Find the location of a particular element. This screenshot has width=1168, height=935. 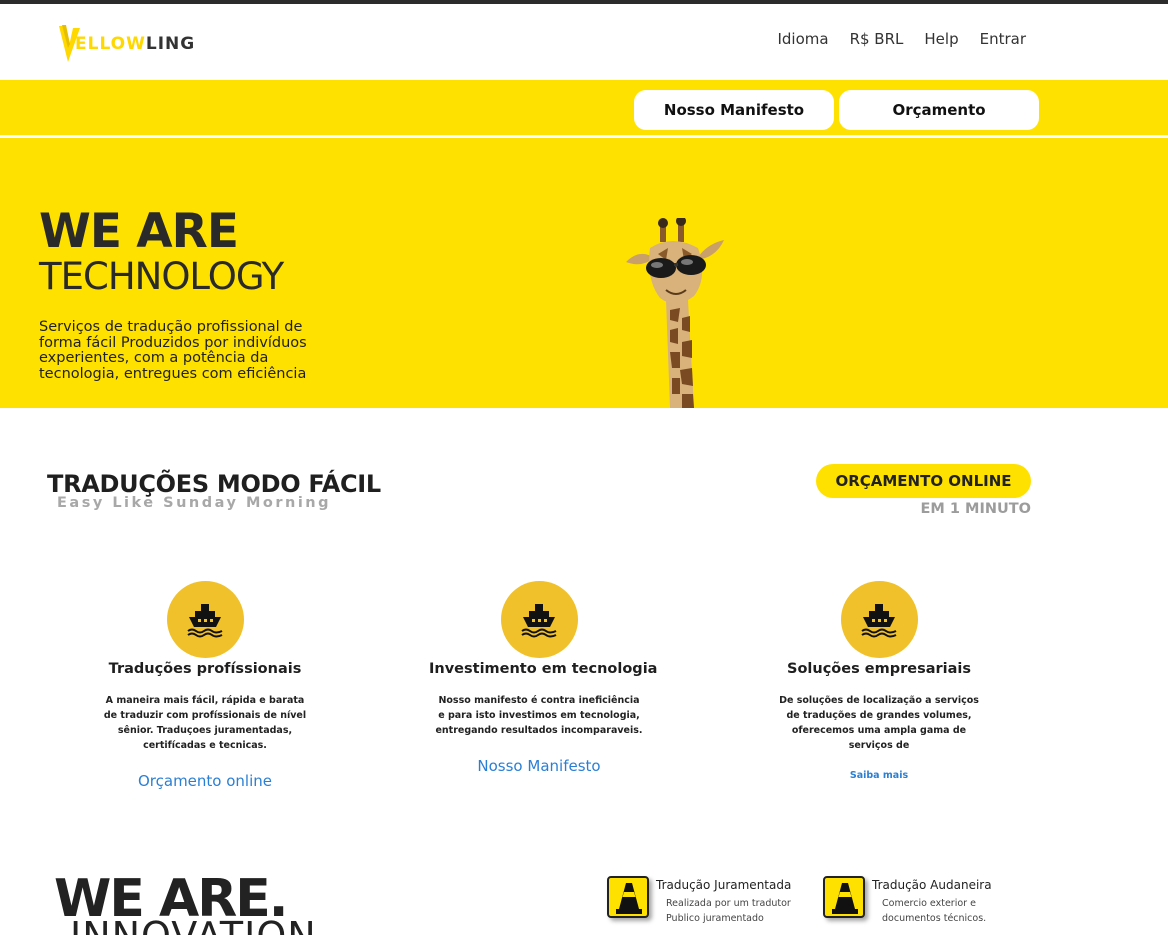

feature-title: Soluções empresariais is located at coordinates (879, 669).